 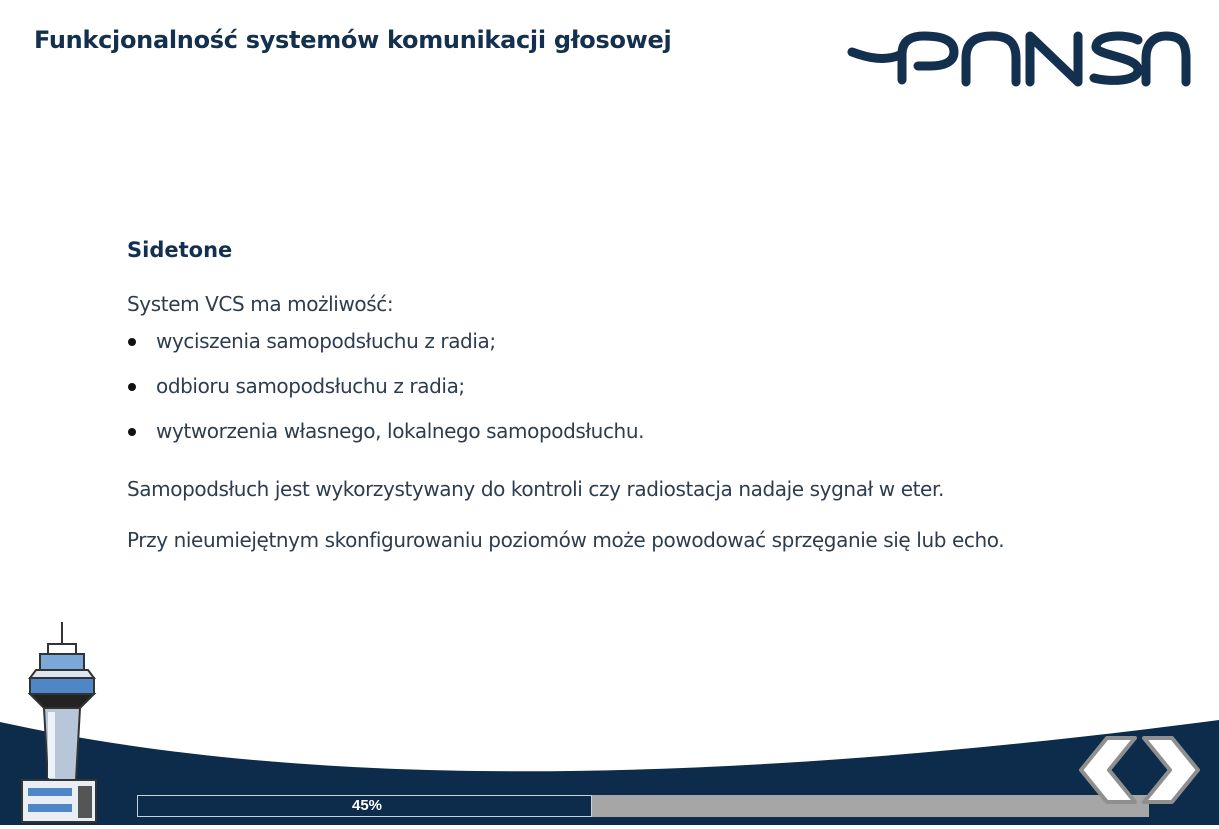 I want to click on list-item: odbioru samopodsłuchu z radia;, so click(x=657, y=386).